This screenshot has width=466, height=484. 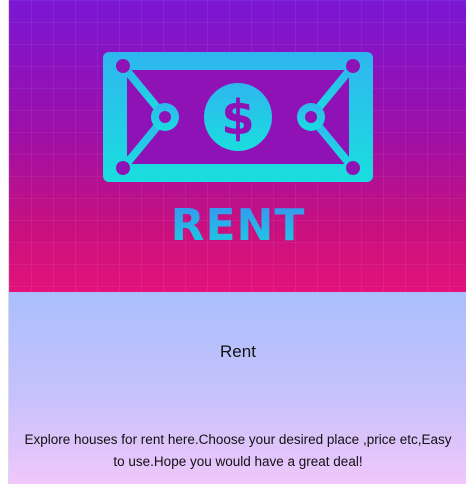 What do you see at coordinates (237, 352) in the screenshot?
I see `card-title: Rent` at bounding box center [237, 352].